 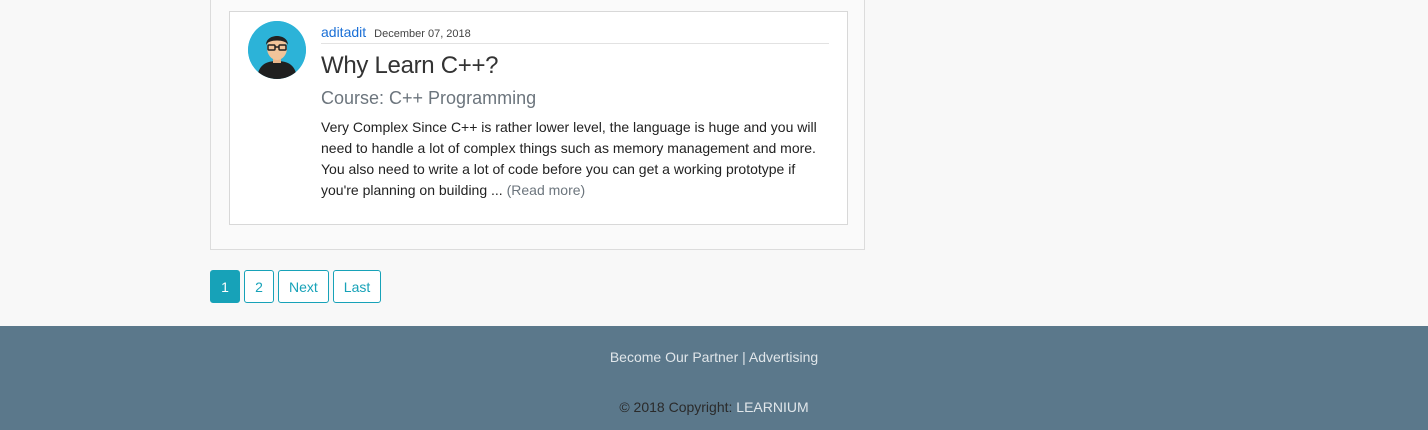 I want to click on copyright: © 2018 Copyright: LEARNIUM, so click(x=714, y=407).